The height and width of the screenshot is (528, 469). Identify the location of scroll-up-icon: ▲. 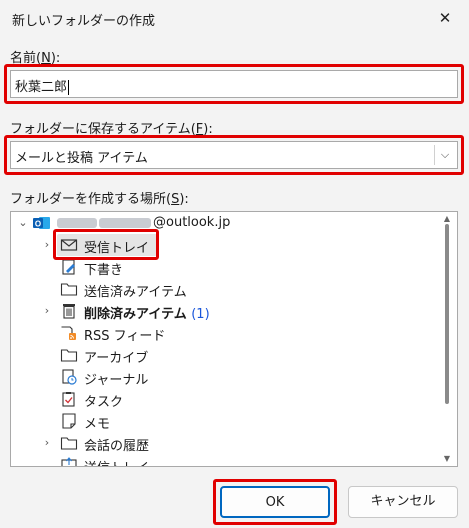
(447, 218).